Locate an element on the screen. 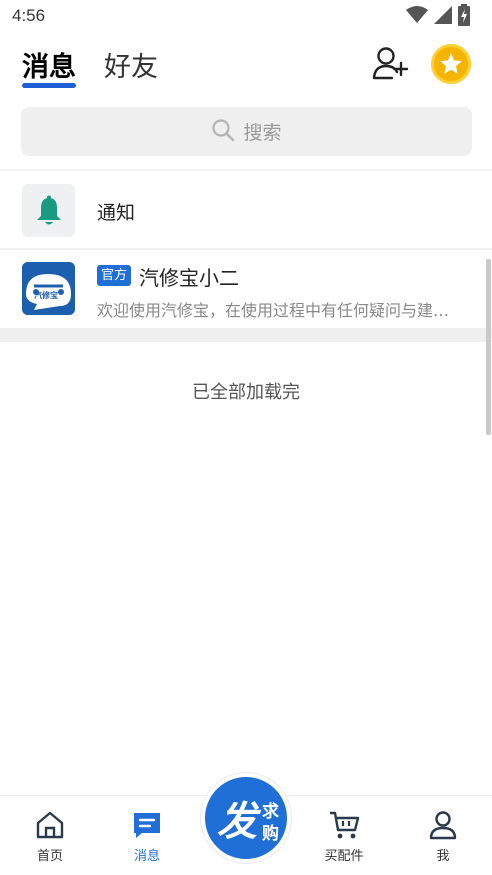 This screenshot has height=875, width=492. bell-icon is located at coordinates (48, 210).